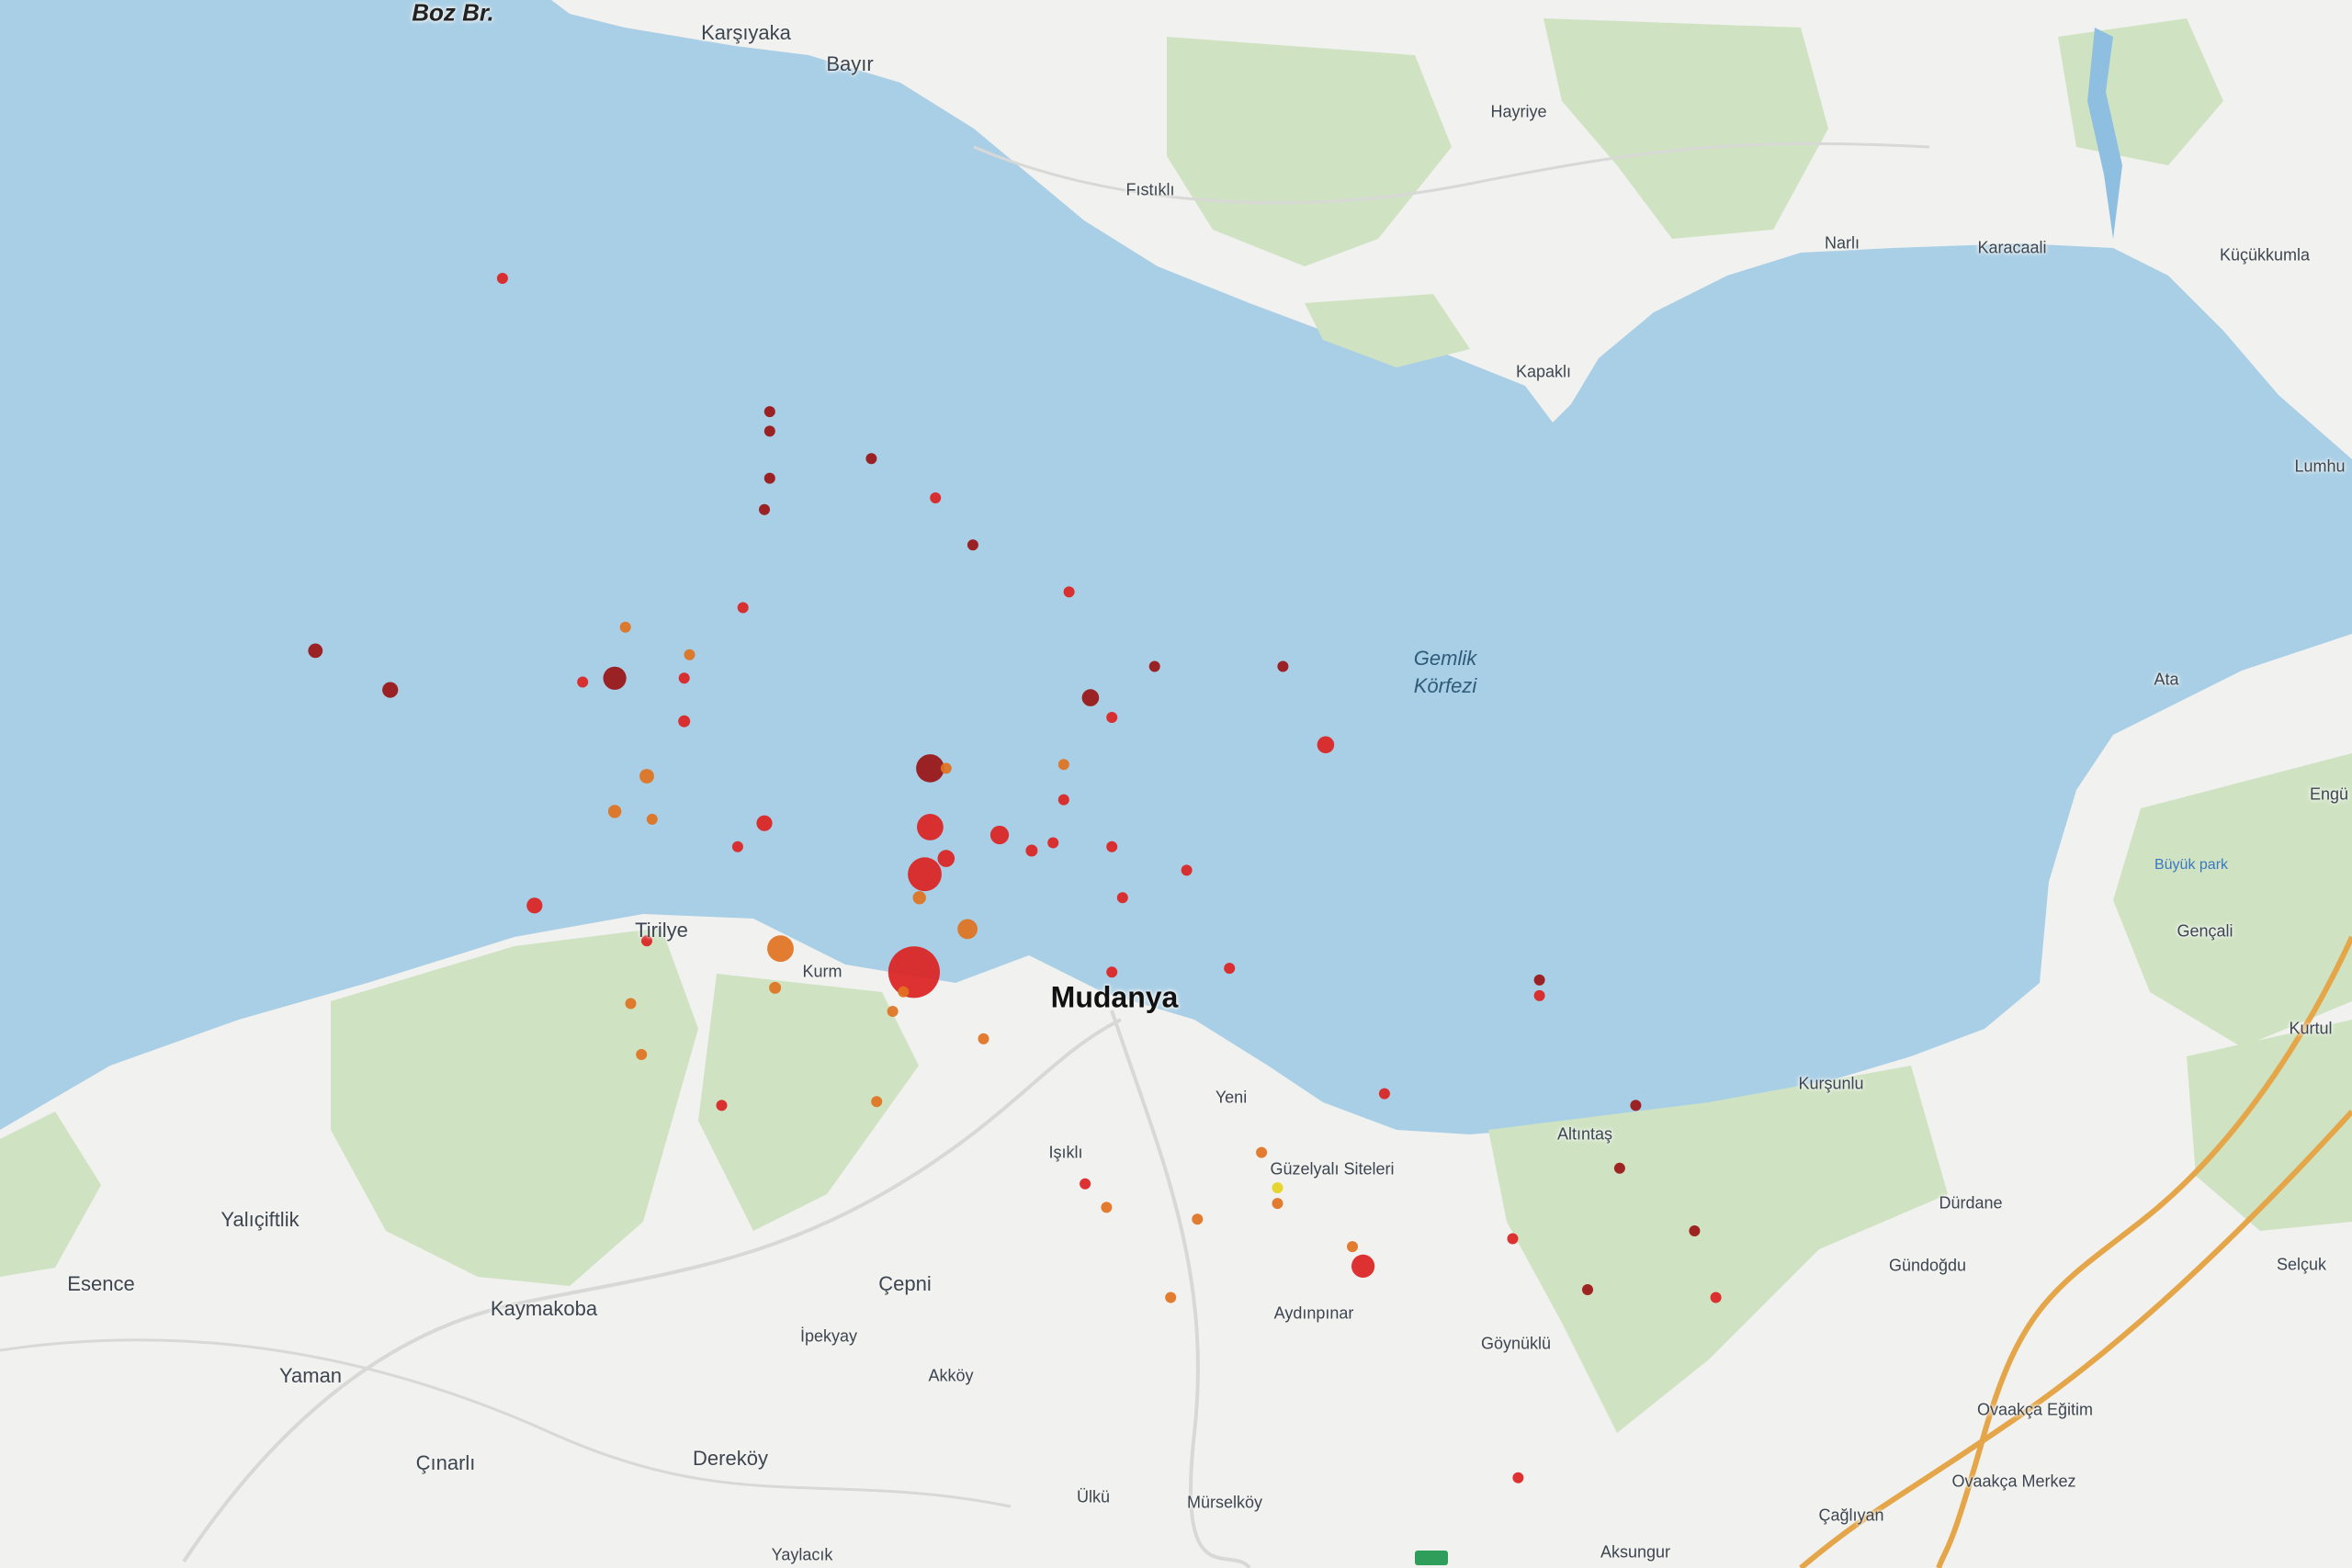 Image resolution: width=2352 pixels, height=1568 pixels. I want to click on place-label: Yaylacık, so click(802, 1555).